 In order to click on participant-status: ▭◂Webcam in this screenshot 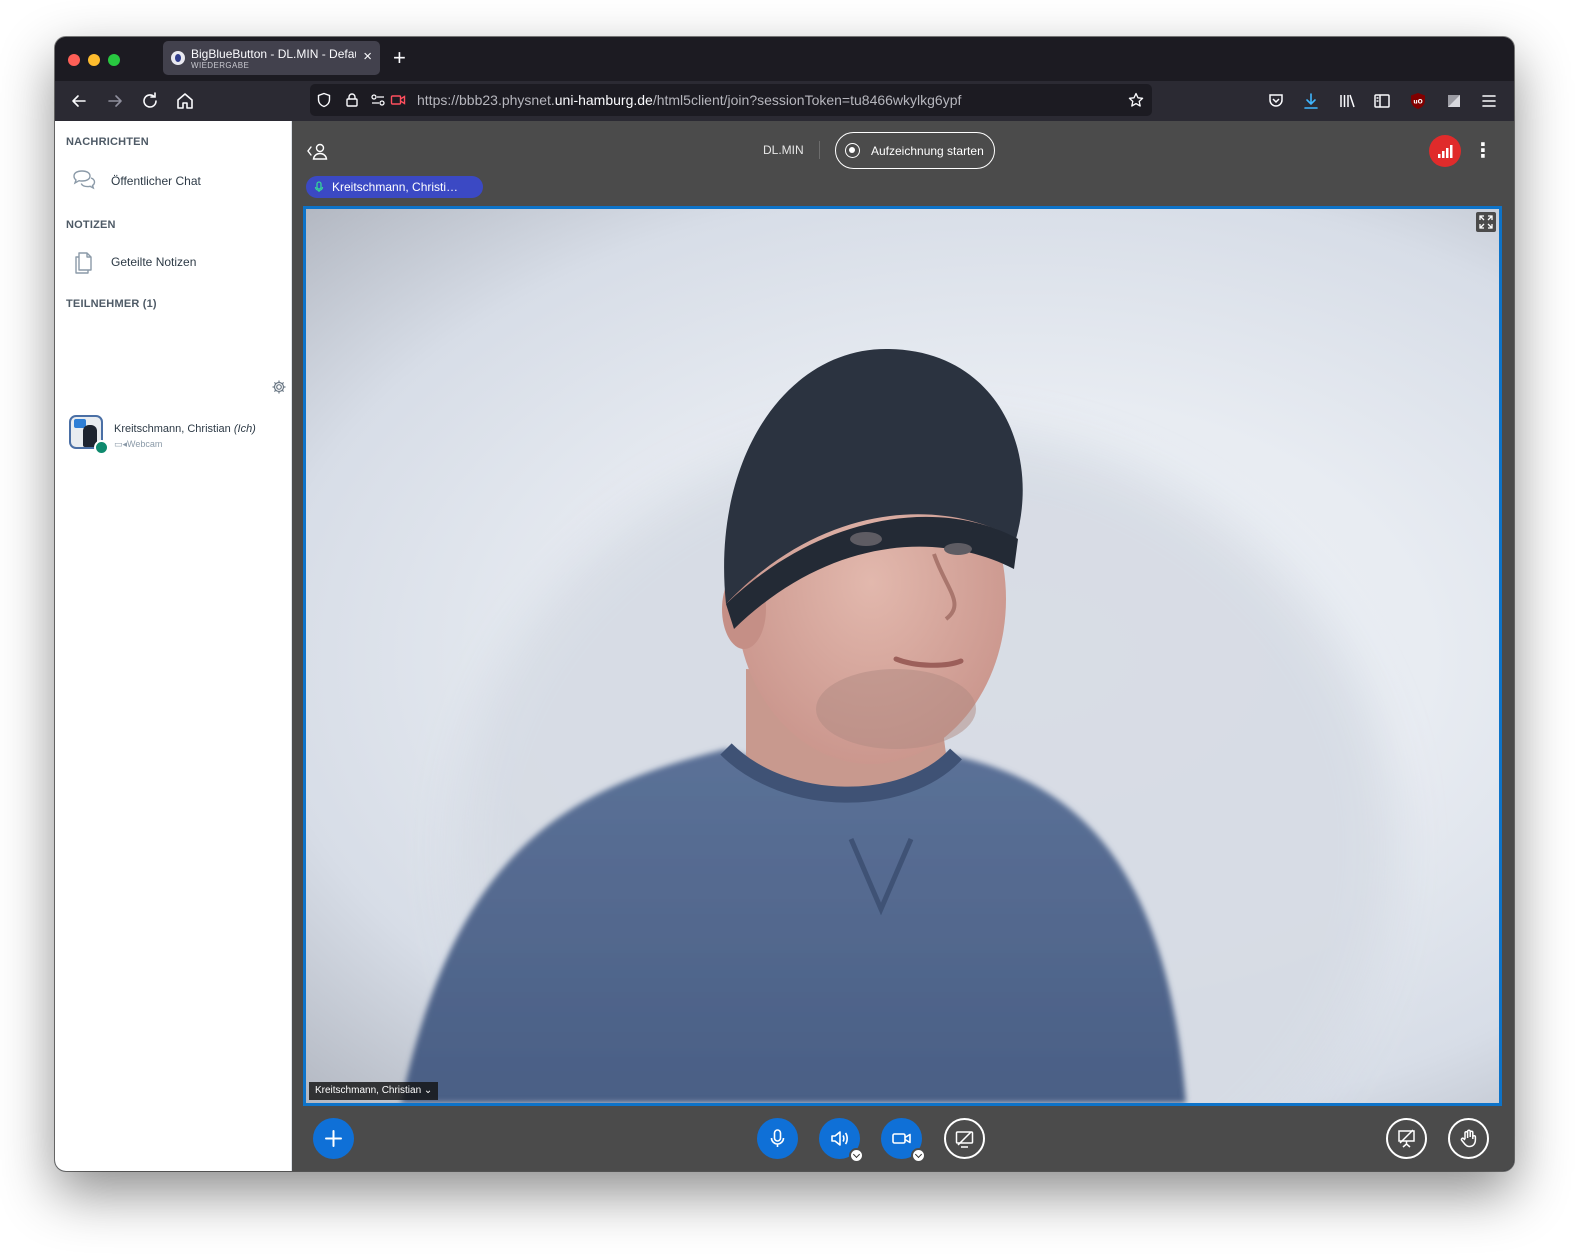, I will do `click(138, 444)`.